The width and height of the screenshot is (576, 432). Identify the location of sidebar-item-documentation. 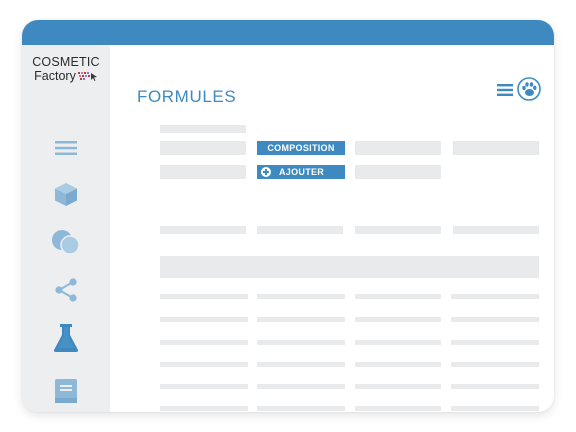
(66, 391).